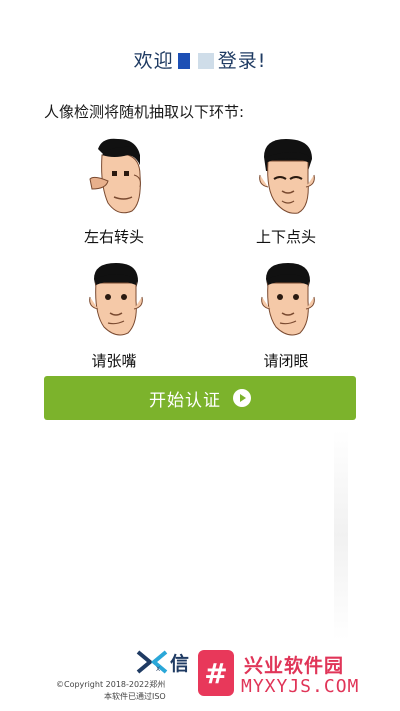  I want to click on watermark-logo: #, so click(216, 673).